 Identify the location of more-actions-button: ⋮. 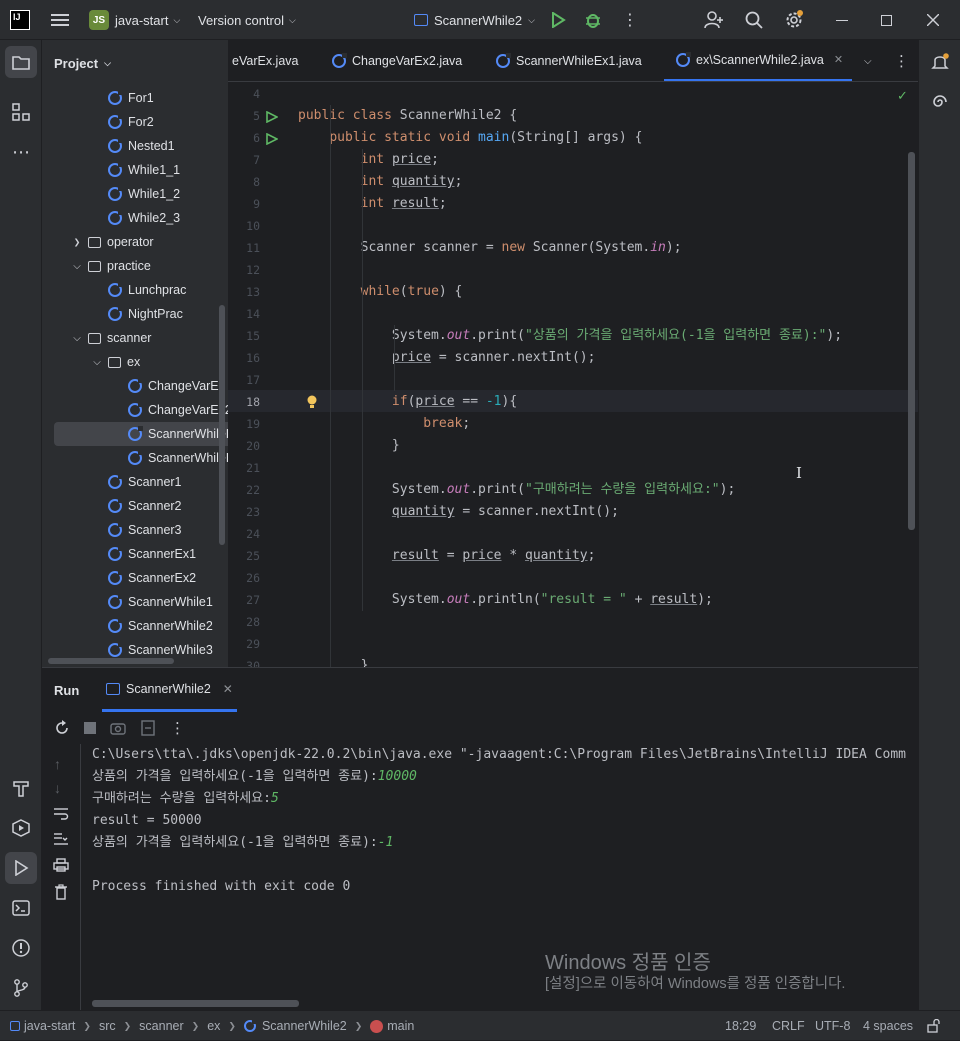
(630, 20).